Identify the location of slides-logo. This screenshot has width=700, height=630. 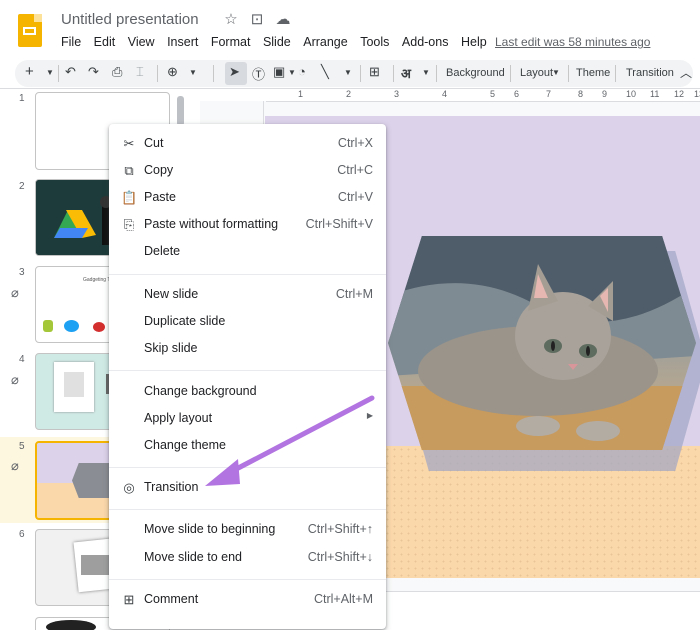
(30, 30).